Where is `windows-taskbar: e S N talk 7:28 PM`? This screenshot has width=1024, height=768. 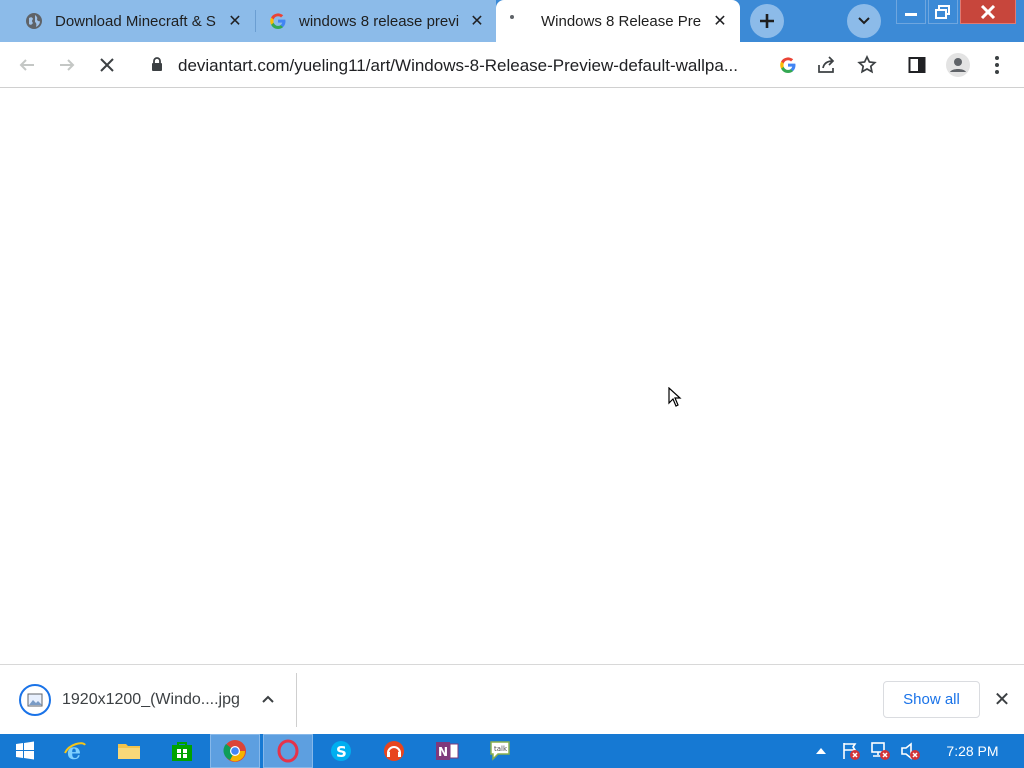
windows-taskbar: e S N talk 7:28 PM is located at coordinates (512, 751).